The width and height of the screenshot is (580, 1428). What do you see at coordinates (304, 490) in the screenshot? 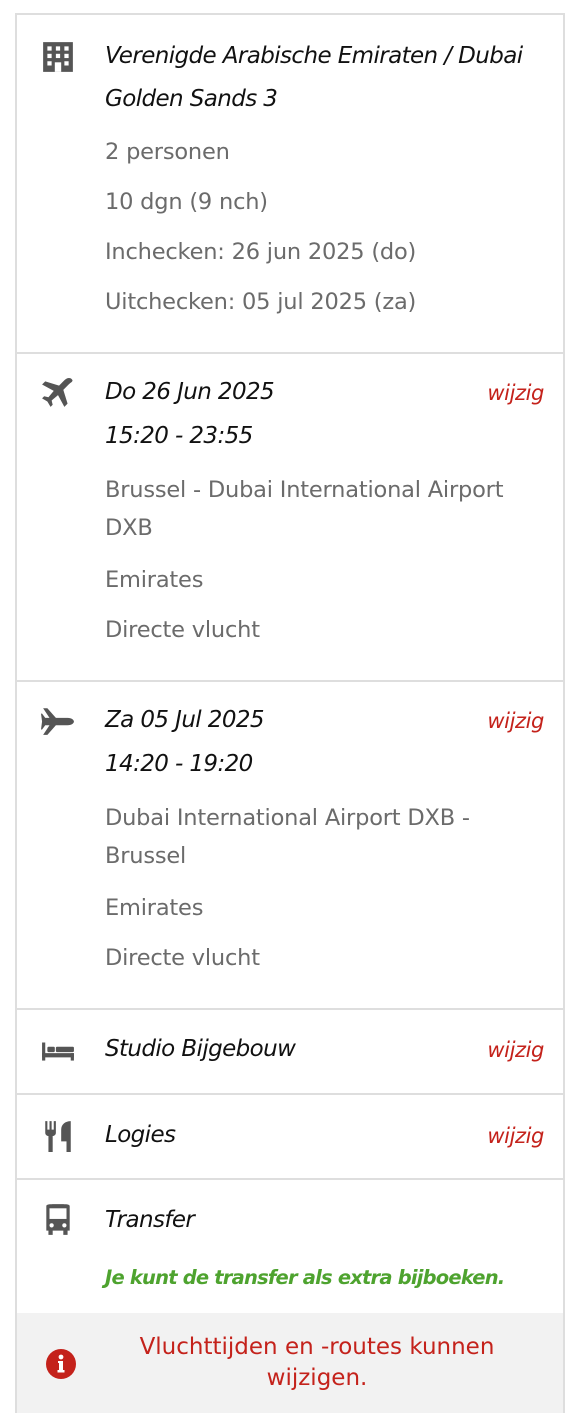
I see `outbound-route-line1: Brussel - Dubai International Airport` at bounding box center [304, 490].